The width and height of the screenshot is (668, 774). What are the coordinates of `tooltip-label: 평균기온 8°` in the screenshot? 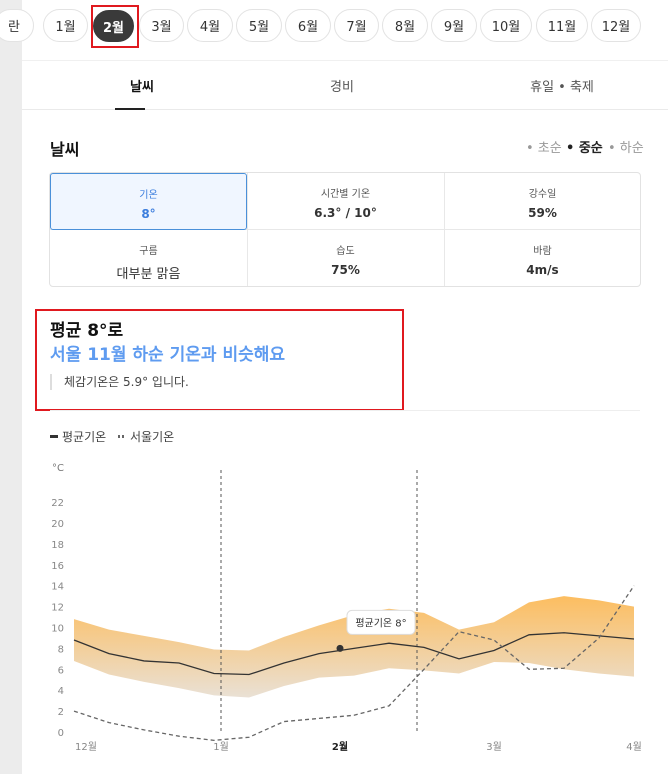 It's located at (380, 623).